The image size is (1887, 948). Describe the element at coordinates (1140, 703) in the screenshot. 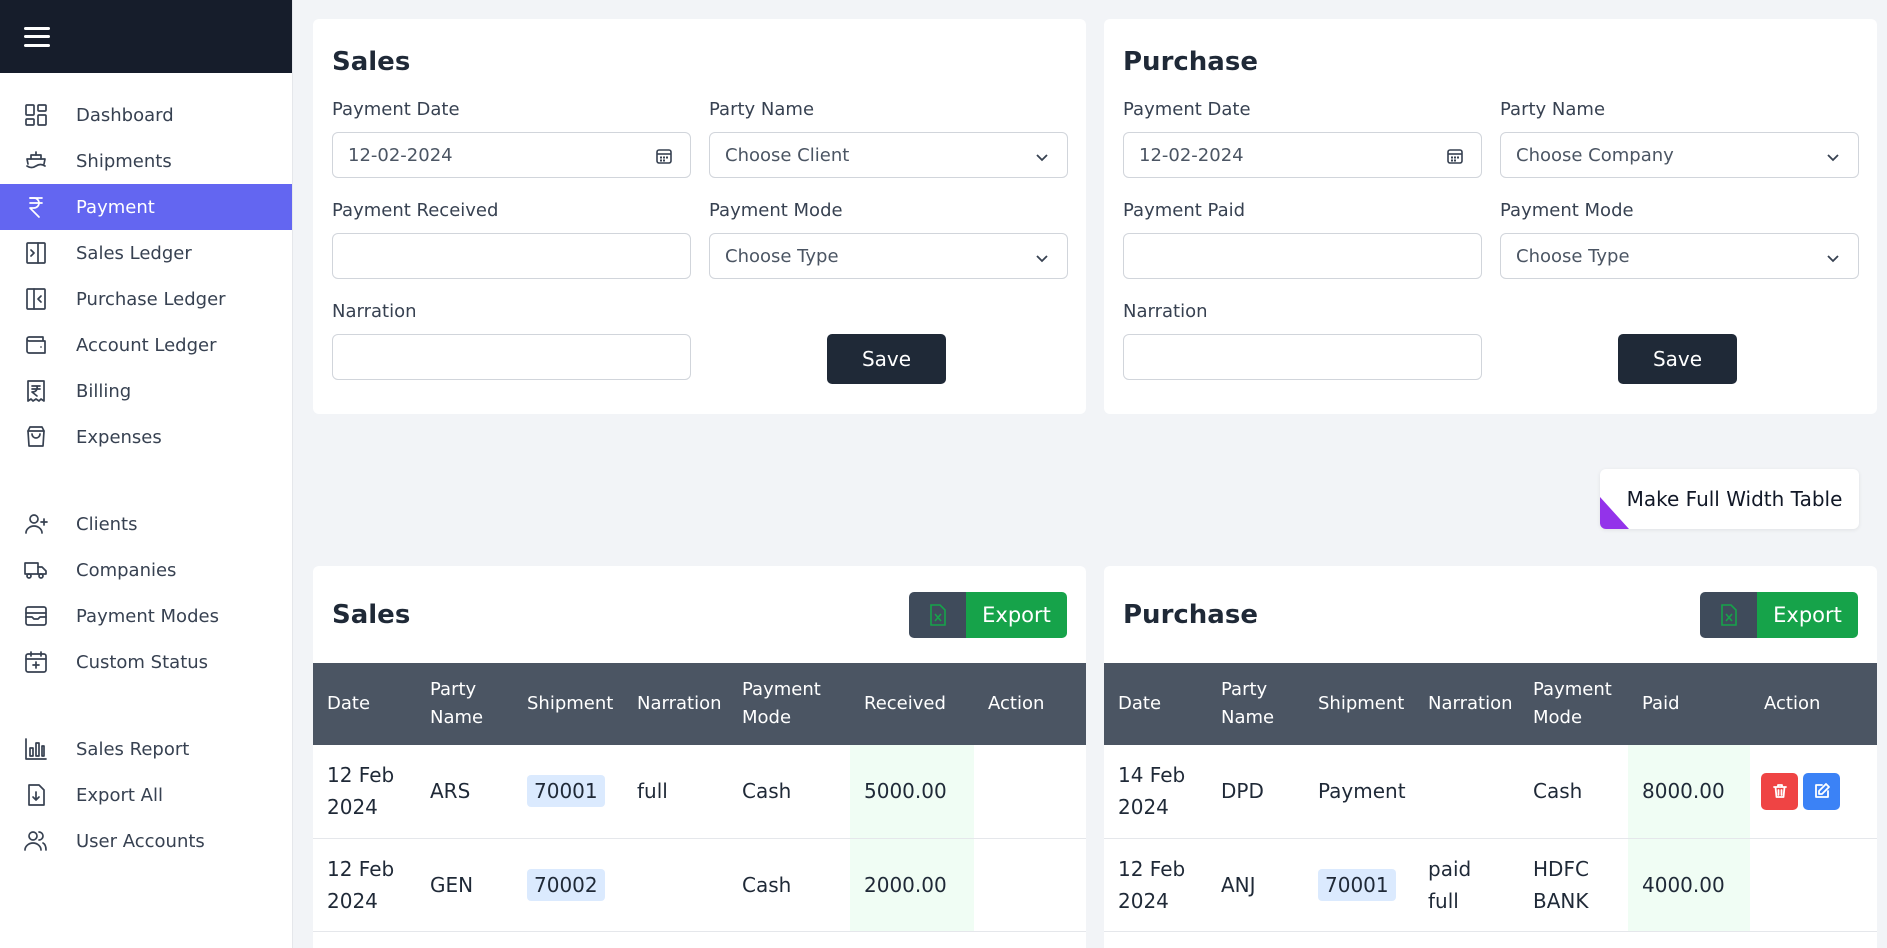

I see `purchase-col-date: Date` at that location.